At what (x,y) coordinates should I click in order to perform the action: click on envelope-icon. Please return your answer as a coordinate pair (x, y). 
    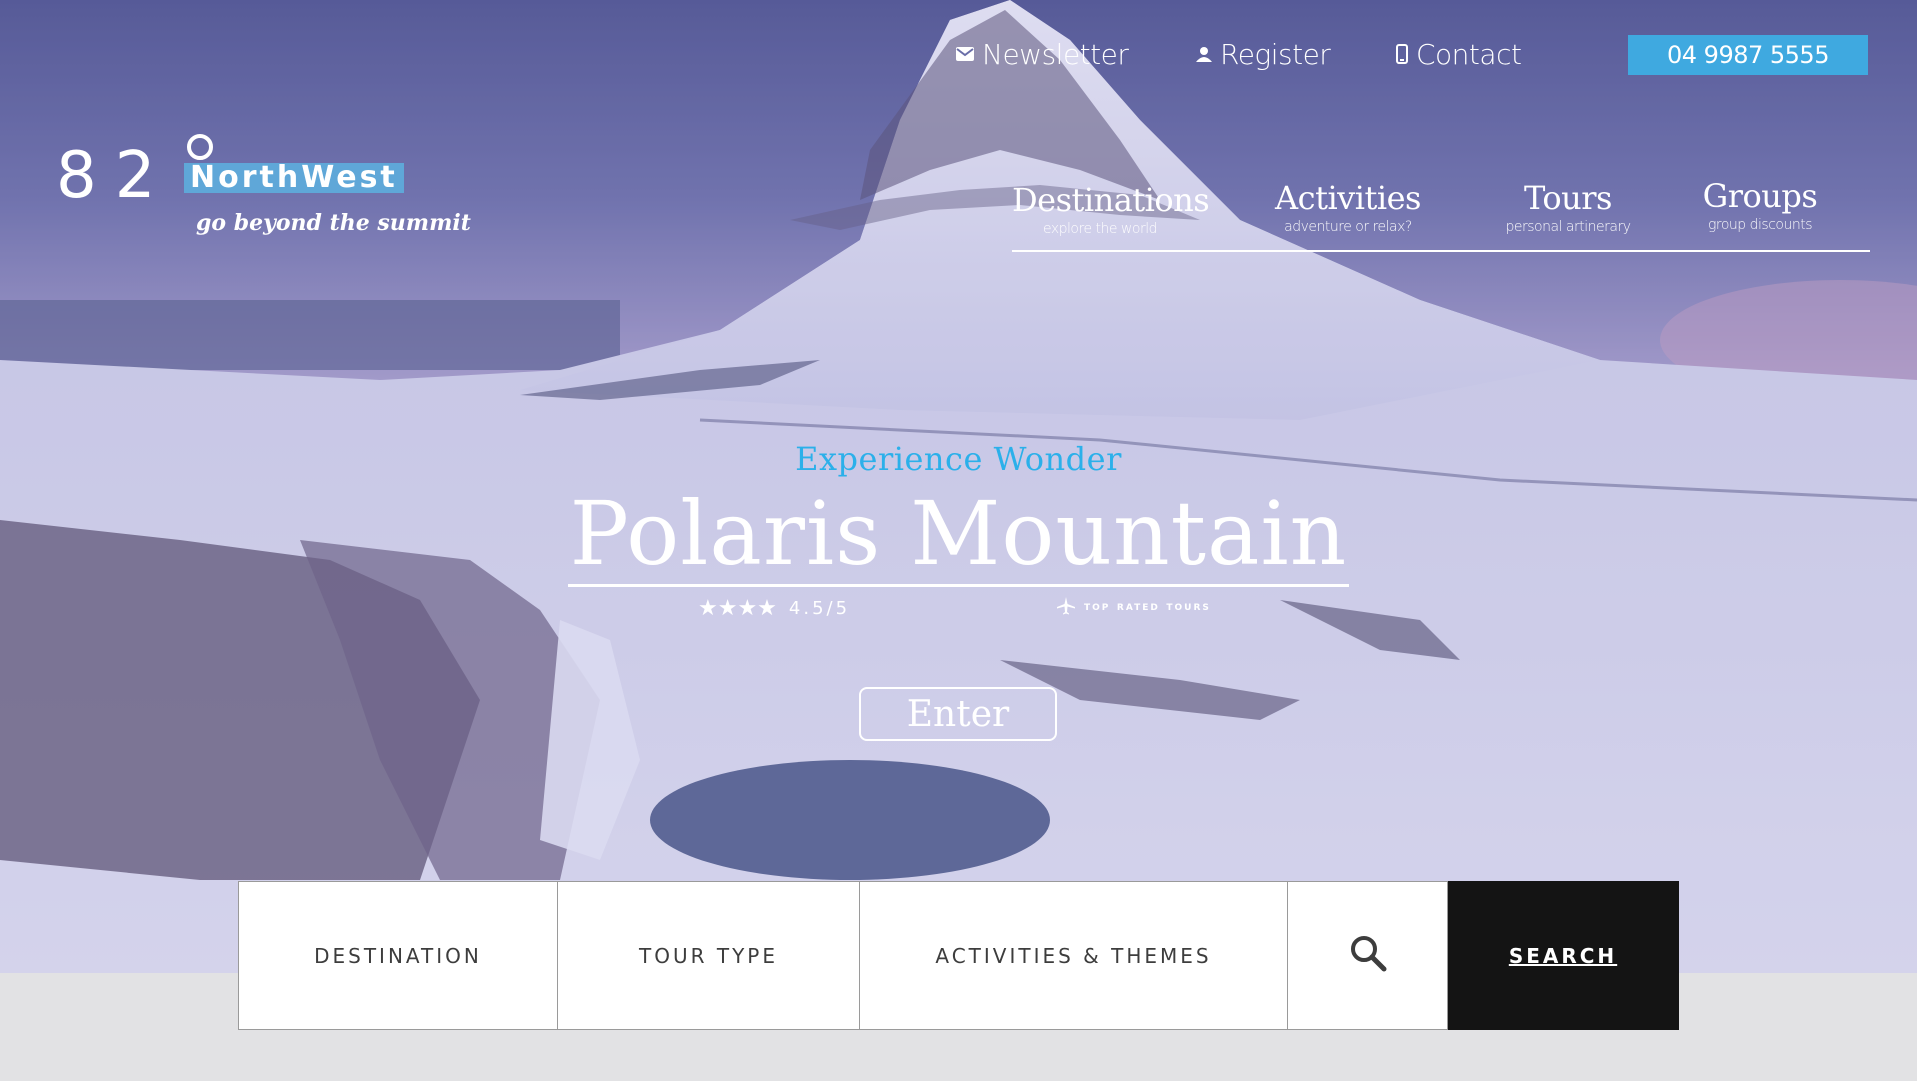
    Looking at the image, I should click on (965, 54).